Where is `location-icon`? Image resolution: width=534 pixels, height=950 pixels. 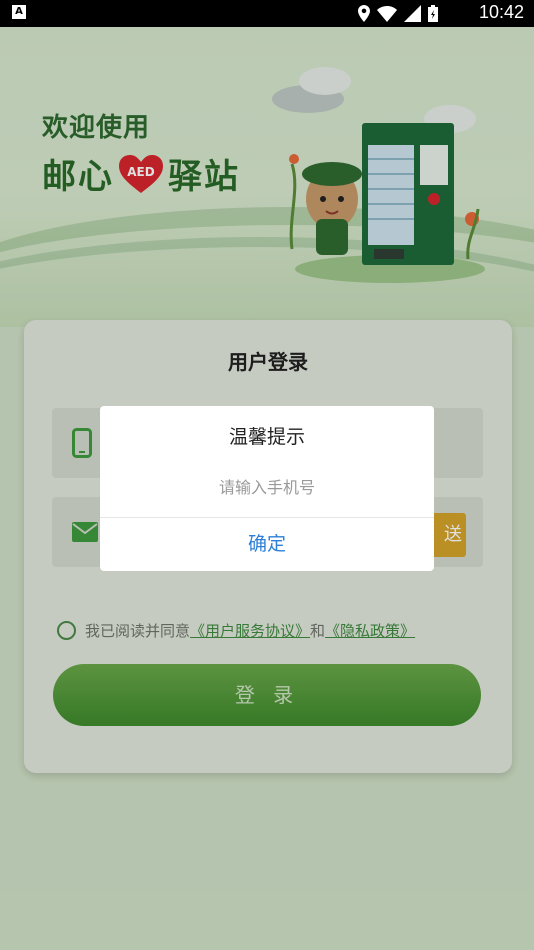 location-icon is located at coordinates (364, 13).